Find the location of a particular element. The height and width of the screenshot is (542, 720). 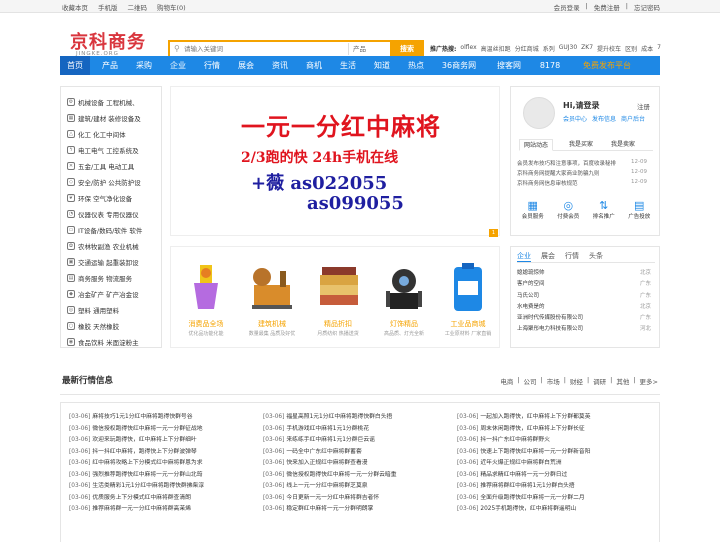

list-item: 京科商务网信息审核规范 12-09 is located at coordinates (587, 184).